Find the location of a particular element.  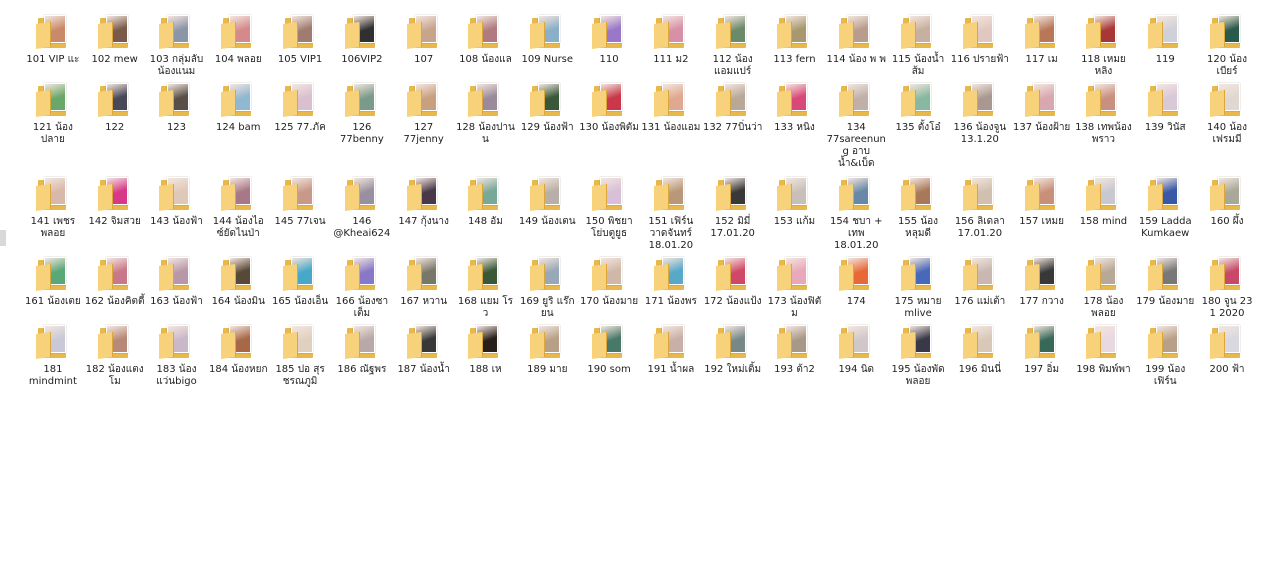

folder-item: 167 หวาน is located at coordinates (424, 288).